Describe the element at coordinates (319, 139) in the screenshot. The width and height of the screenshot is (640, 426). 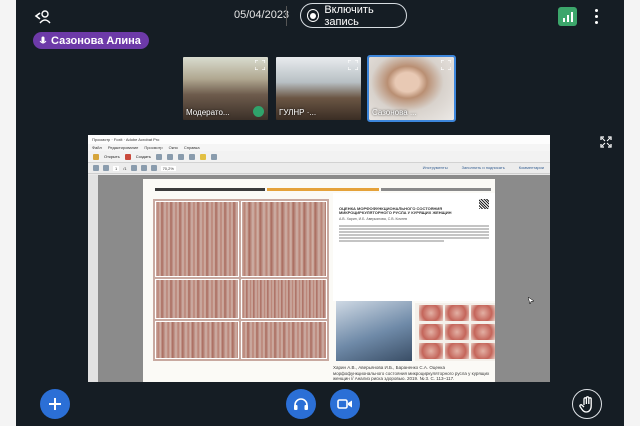
I see `app-title: Просмотр · Foxit · Adobe Acrobat Pro` at that location.